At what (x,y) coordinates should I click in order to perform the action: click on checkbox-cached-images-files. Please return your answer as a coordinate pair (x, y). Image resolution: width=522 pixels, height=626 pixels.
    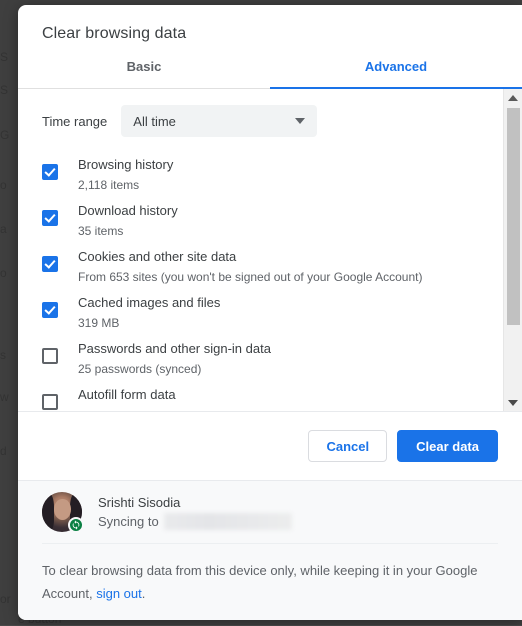
    Looking at the image, I should click on (50, 310).